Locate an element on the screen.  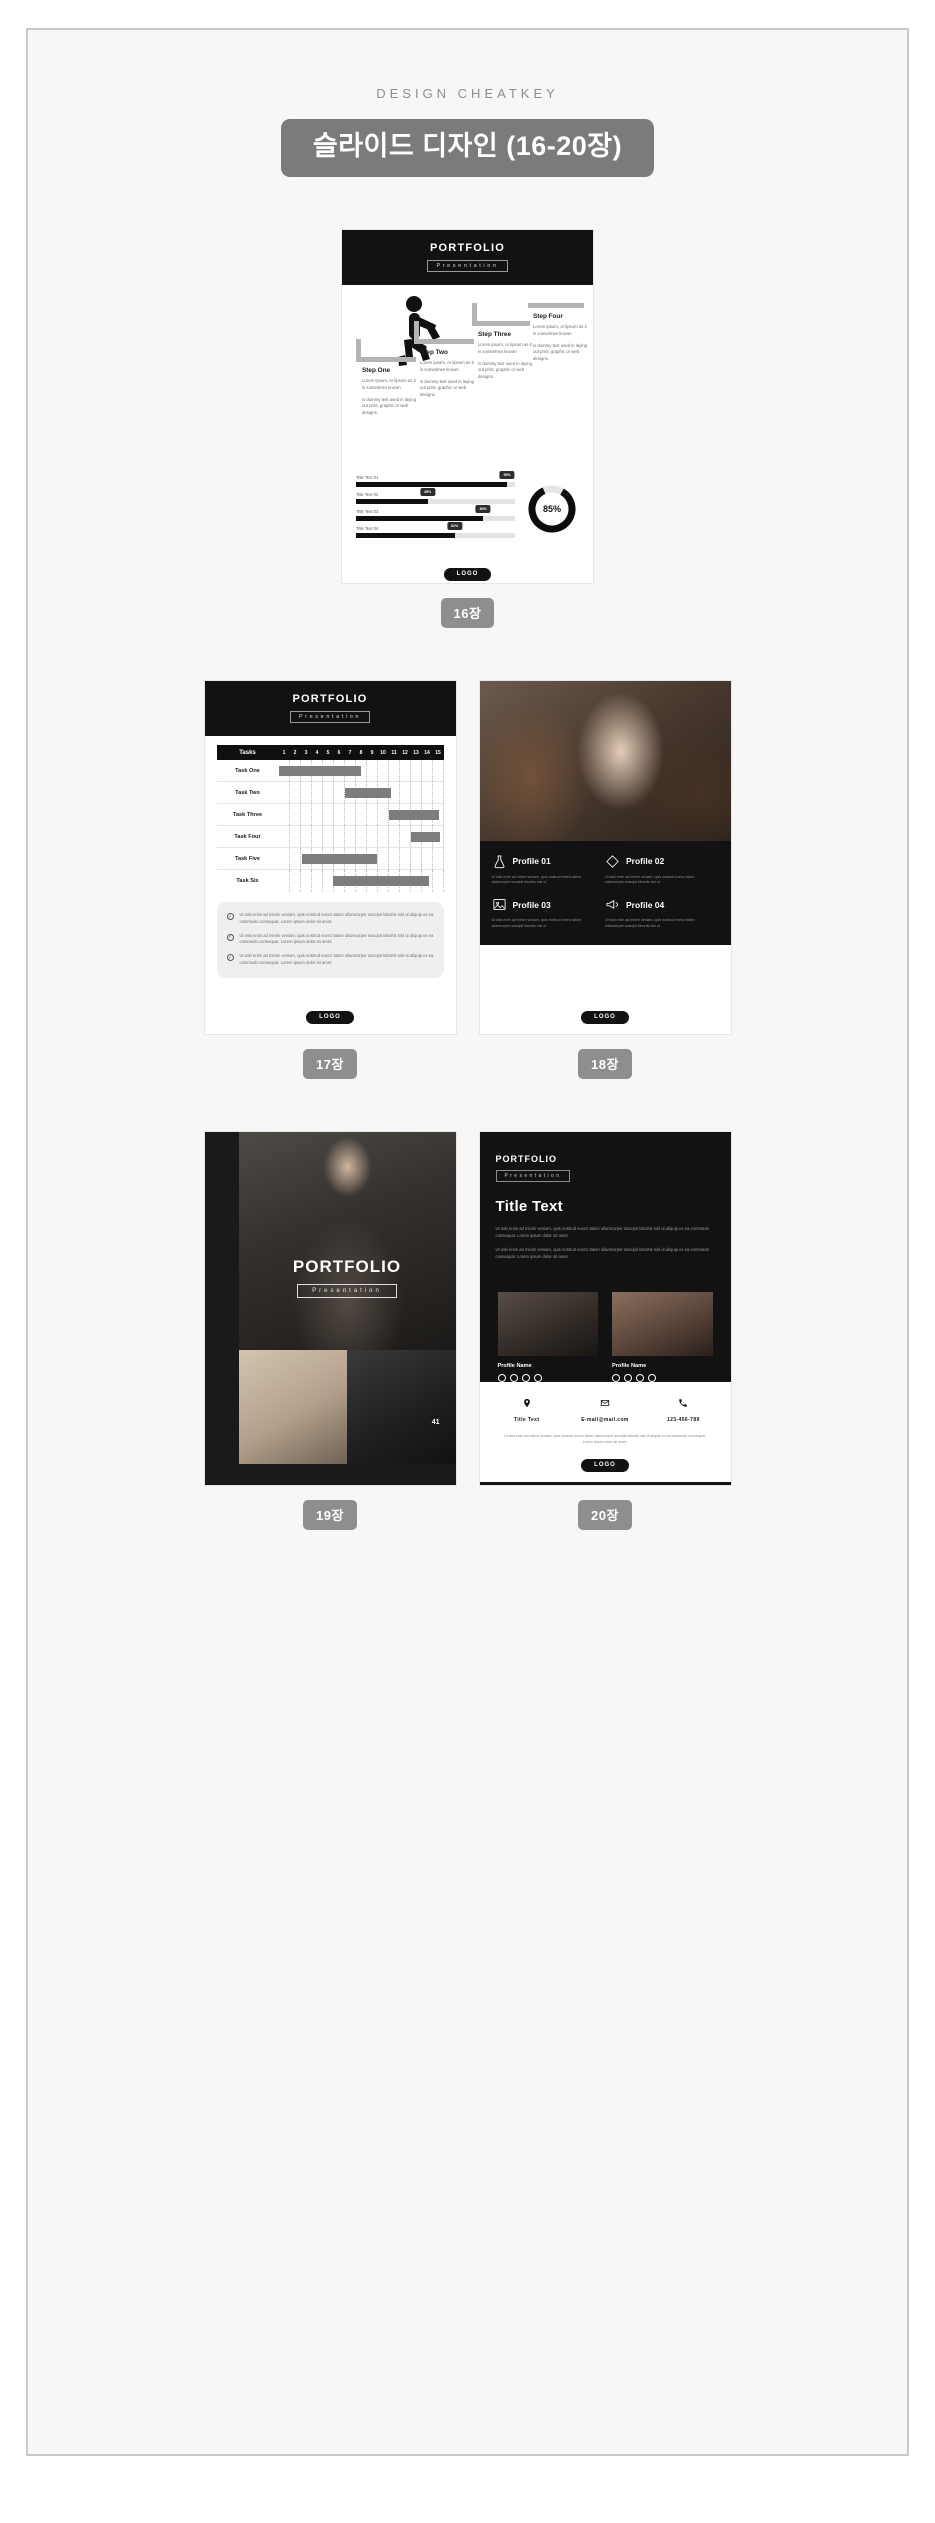
contact-label: E-mail@mail.com is located at coordinates (605, 1420).